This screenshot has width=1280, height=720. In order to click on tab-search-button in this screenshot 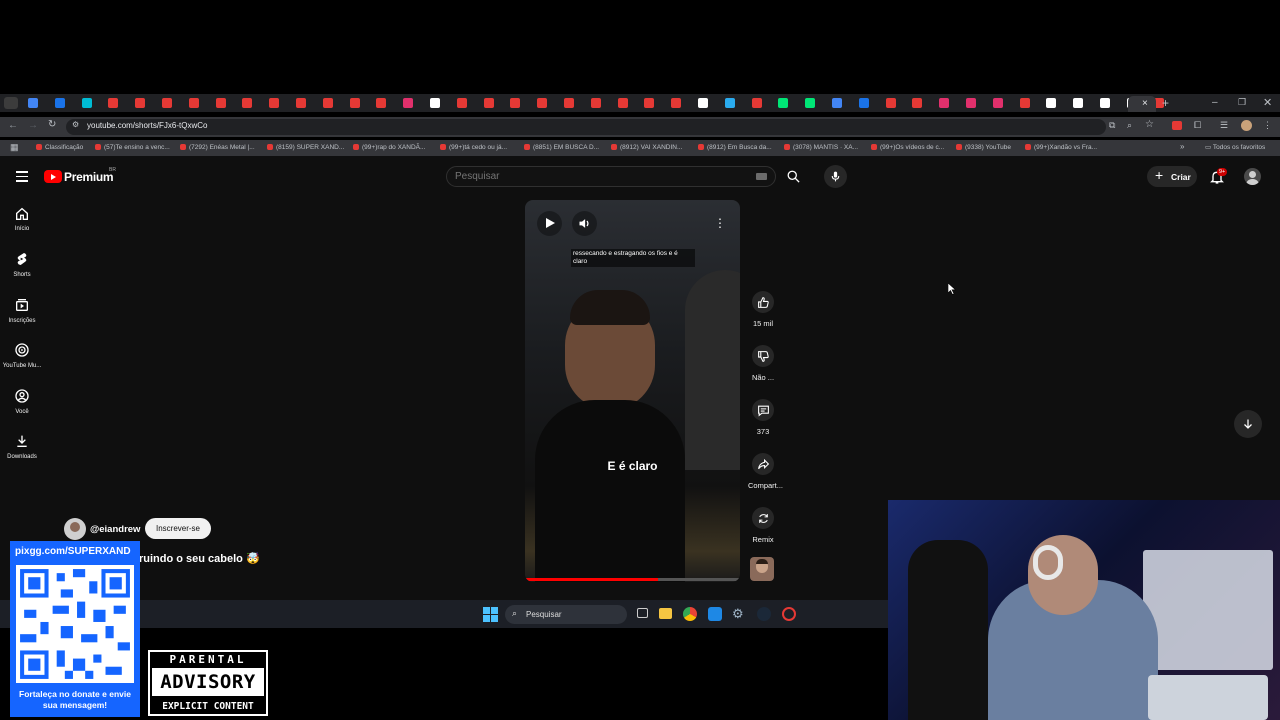, I will do `click(11, 103)`.